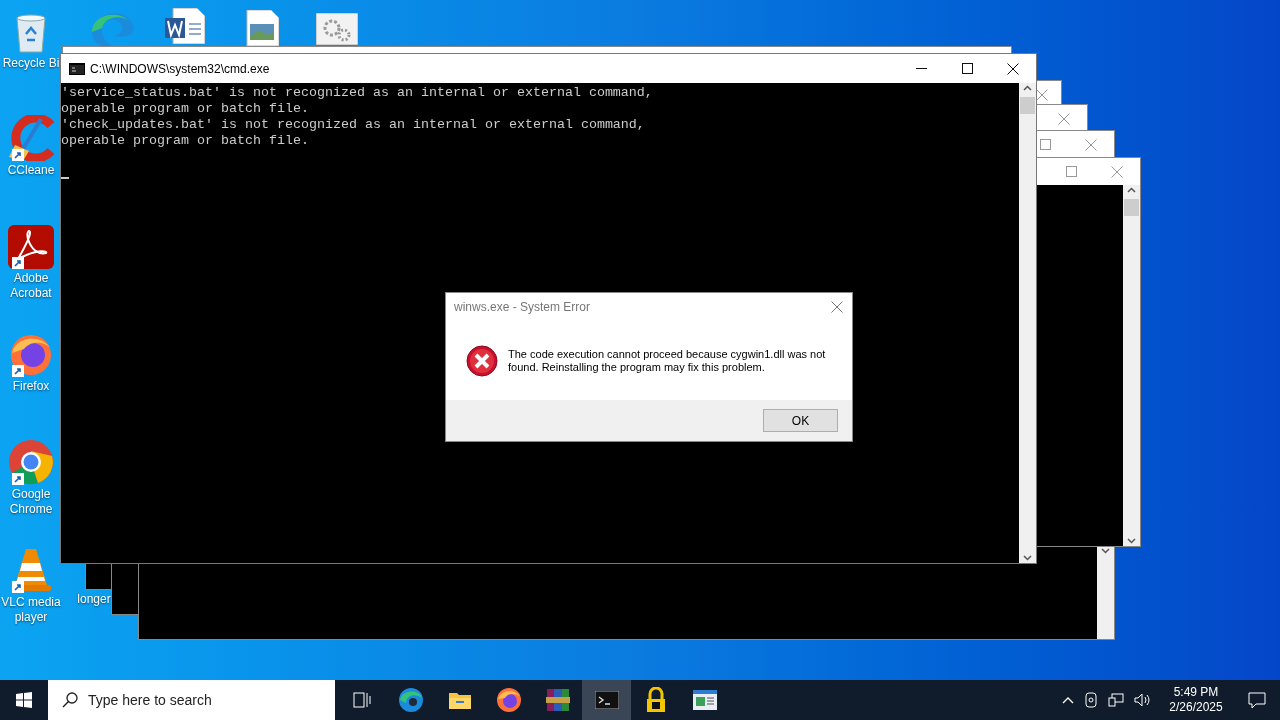 The image size is (1280, 720). Describe the element at coordinates (94, 599) in the screenshot. I see `desktop-icon-label: longer` at that location.